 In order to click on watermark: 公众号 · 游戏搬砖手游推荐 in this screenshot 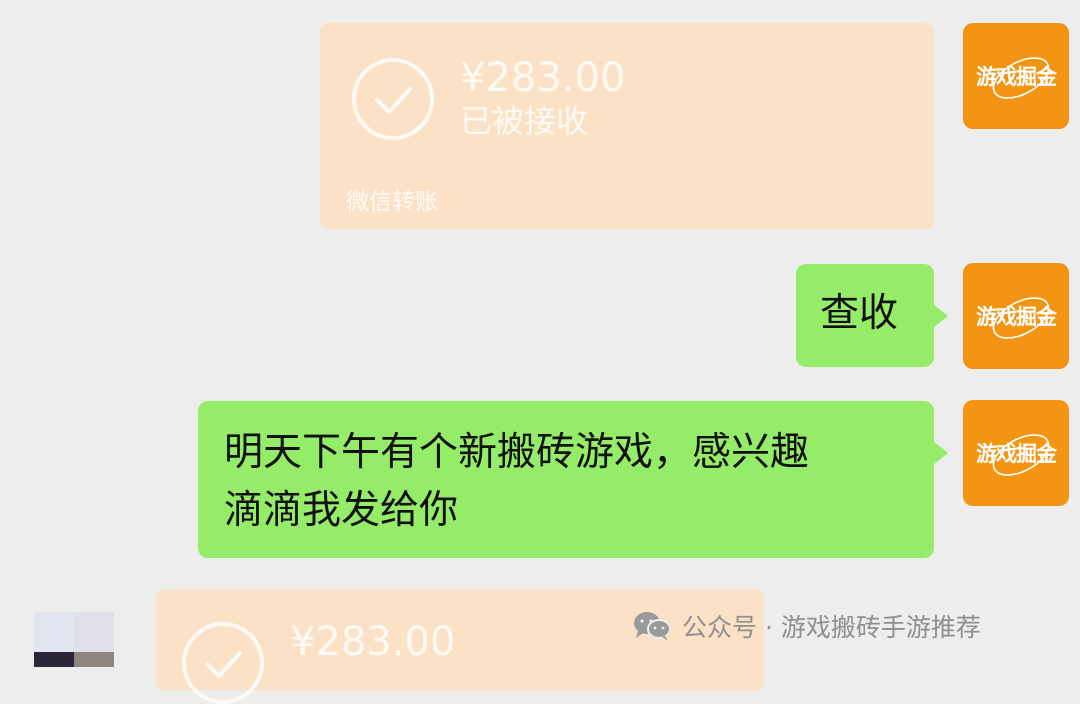, I will do `click(806, 626)`.